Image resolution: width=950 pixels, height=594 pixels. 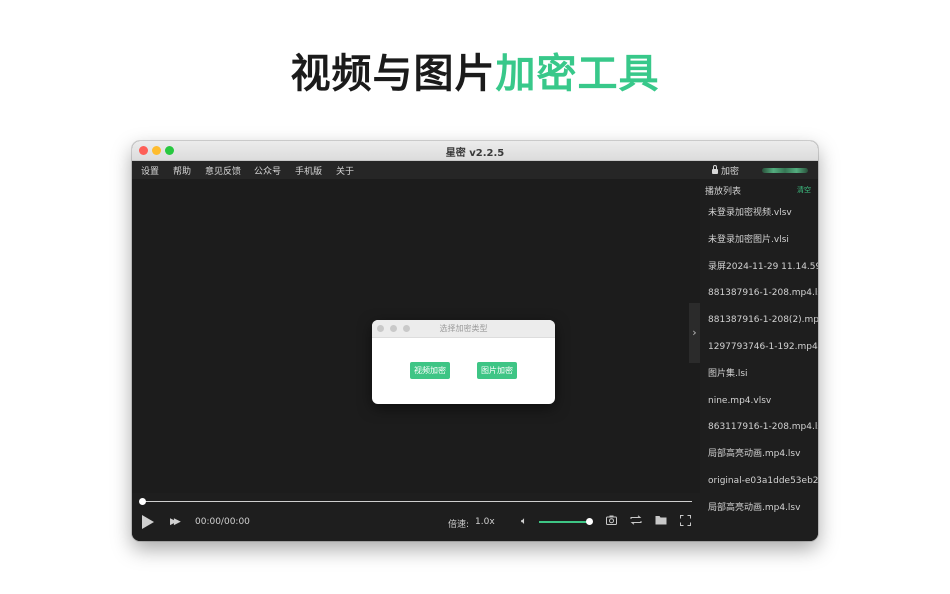 I want to click on hero-title-green: 加密工具, so click(x=577, y=74).